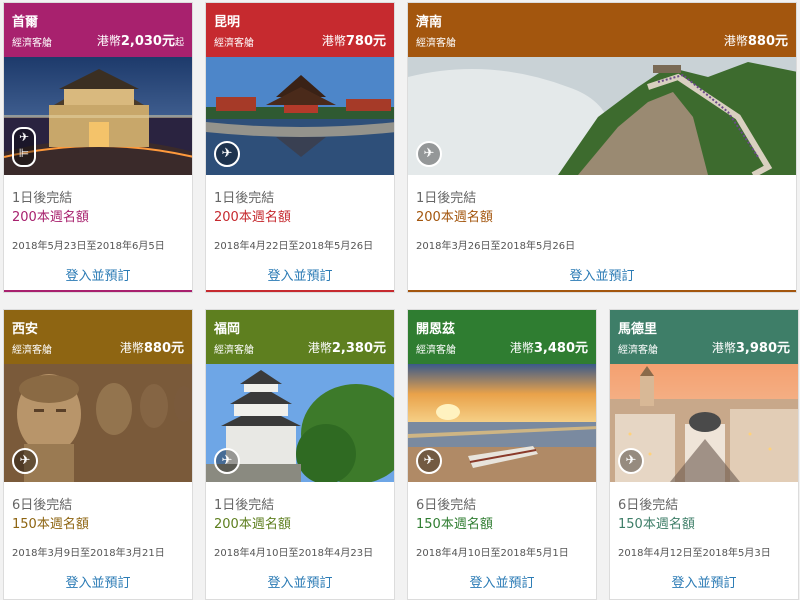 This screenshot has height=600, width=800. Describe the element at coordinates (560, 348) in the screenshot. I see `price-amount: 3,480元` at that location.